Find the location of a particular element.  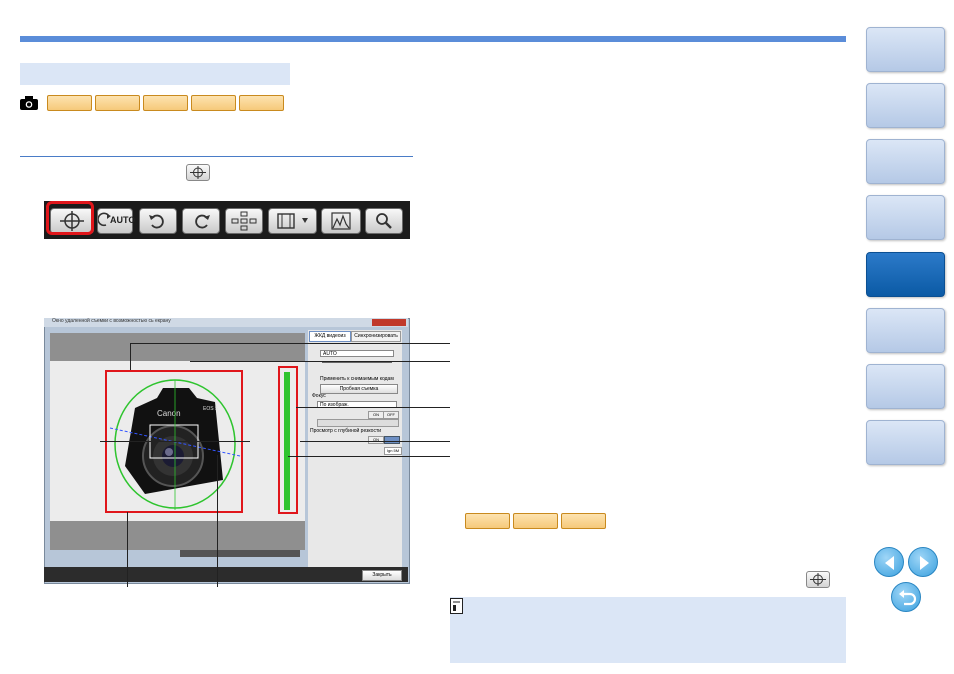

focus-off-button: OFF is located at coordinates (391, 415).